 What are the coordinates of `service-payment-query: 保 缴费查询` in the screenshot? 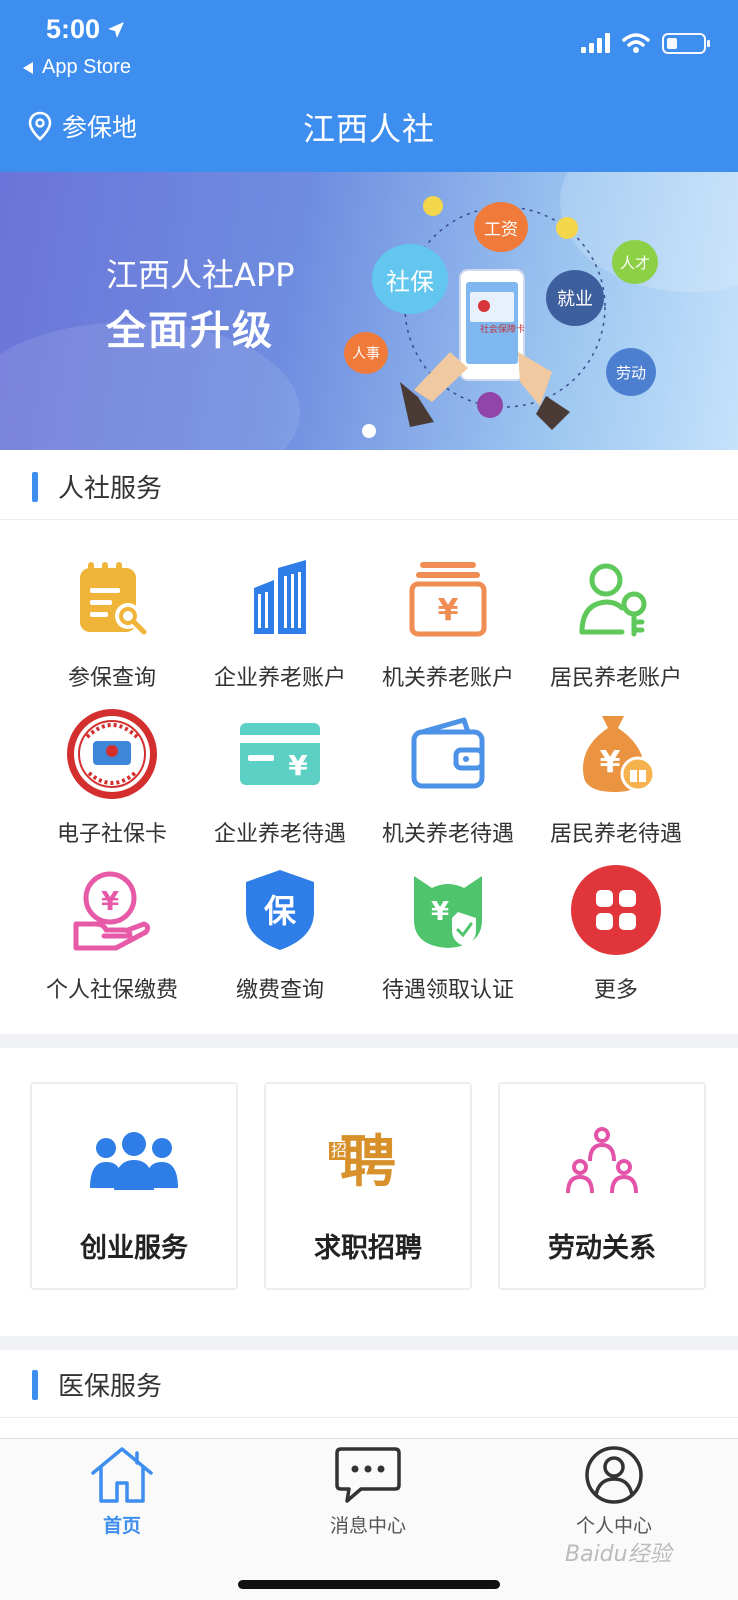 It's located at (280, 937).